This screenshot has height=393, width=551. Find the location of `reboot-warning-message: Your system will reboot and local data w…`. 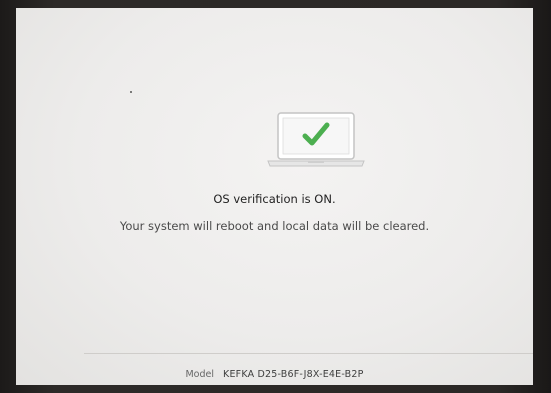

reboot-warning-message: Your system will reboot and local data w… is located at coordinates (274, 226).